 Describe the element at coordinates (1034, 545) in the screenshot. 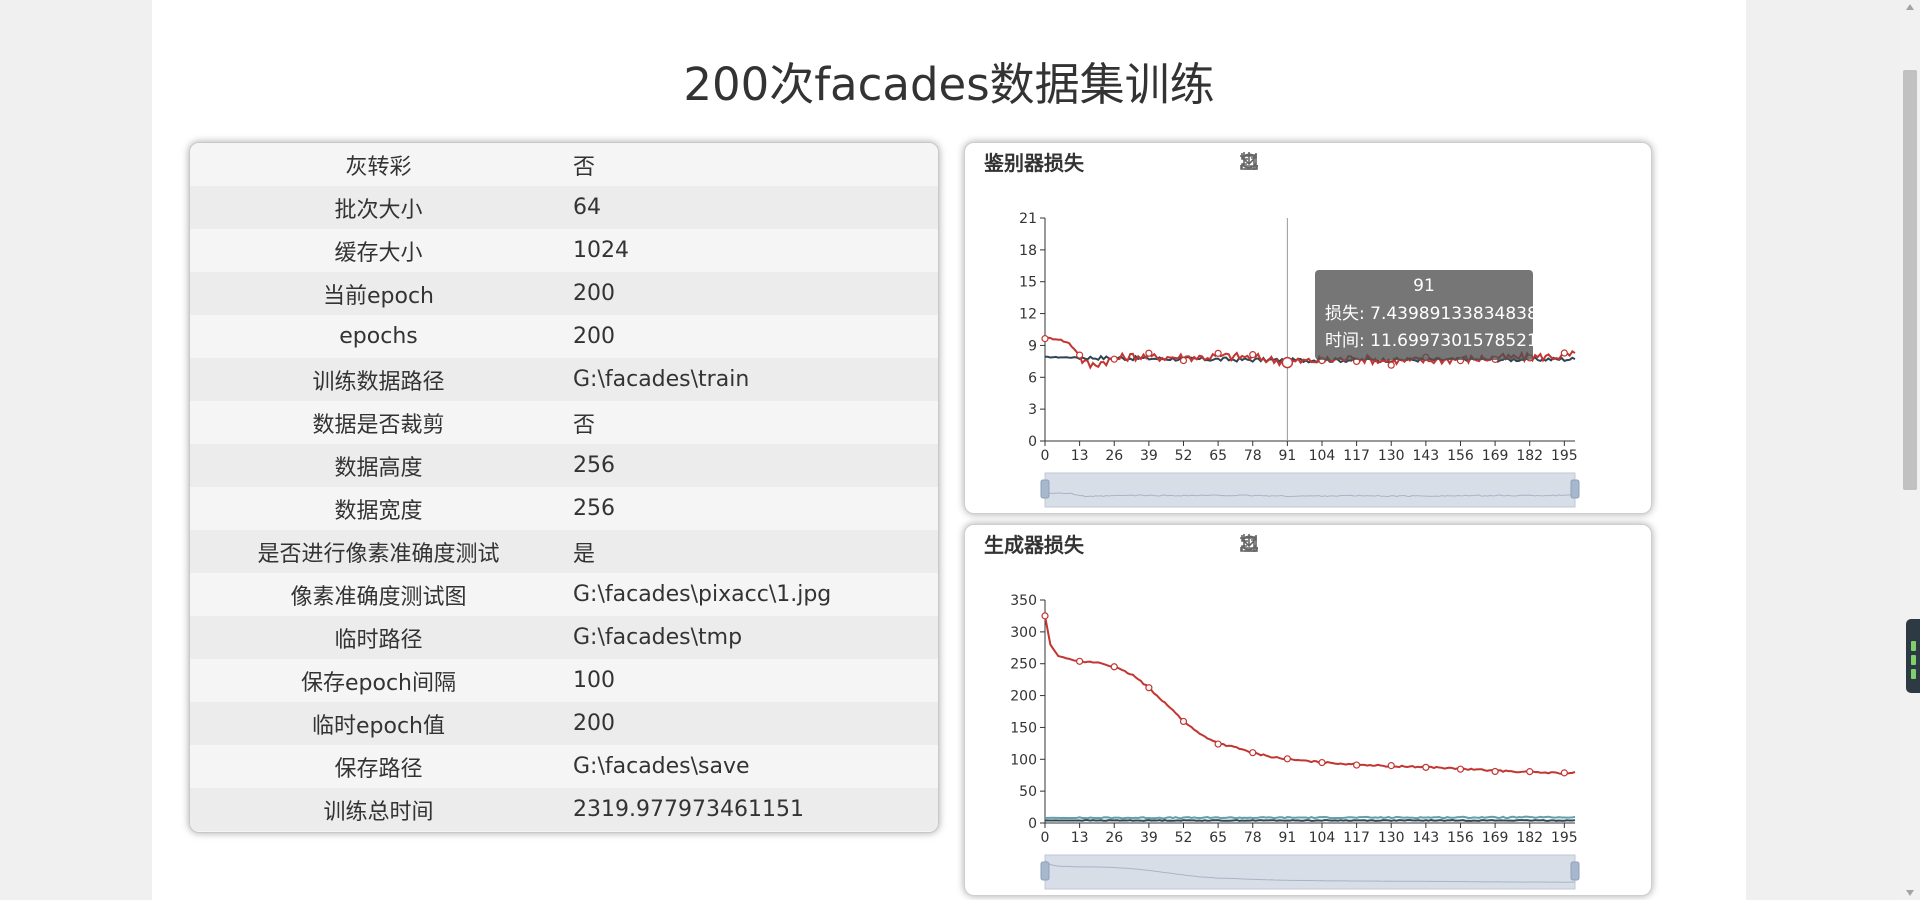

I see `chart-title: 生成器损失` at that location.